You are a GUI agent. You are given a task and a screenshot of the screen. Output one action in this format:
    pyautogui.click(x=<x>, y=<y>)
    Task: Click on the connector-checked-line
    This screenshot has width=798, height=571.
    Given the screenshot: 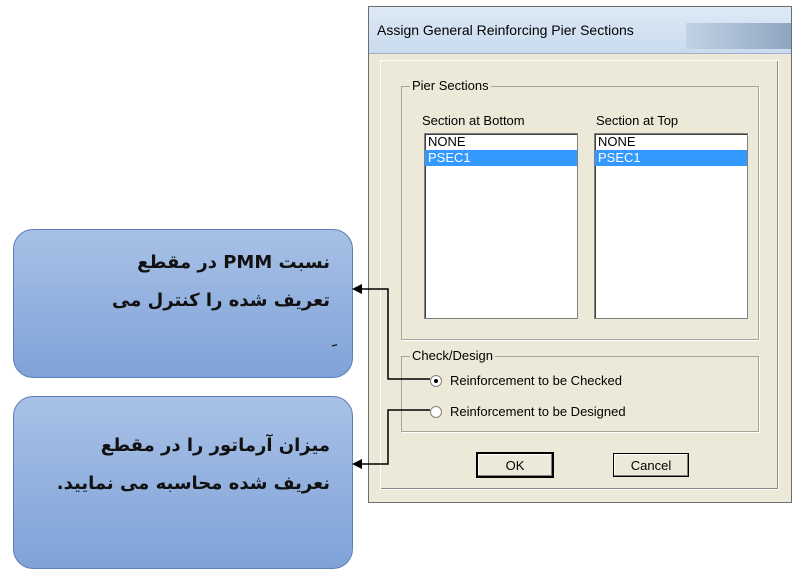 What is the action you would take?
    pyautogui.click(x=395, y=334)
    